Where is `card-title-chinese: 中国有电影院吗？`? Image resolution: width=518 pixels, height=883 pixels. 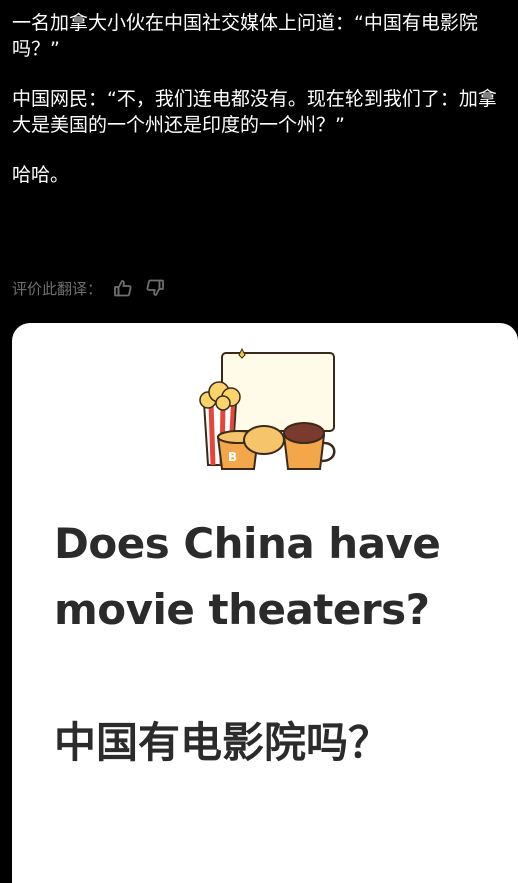 card-title-chinese: 中国有电影院吗？ is located at coordinates (222, 742).